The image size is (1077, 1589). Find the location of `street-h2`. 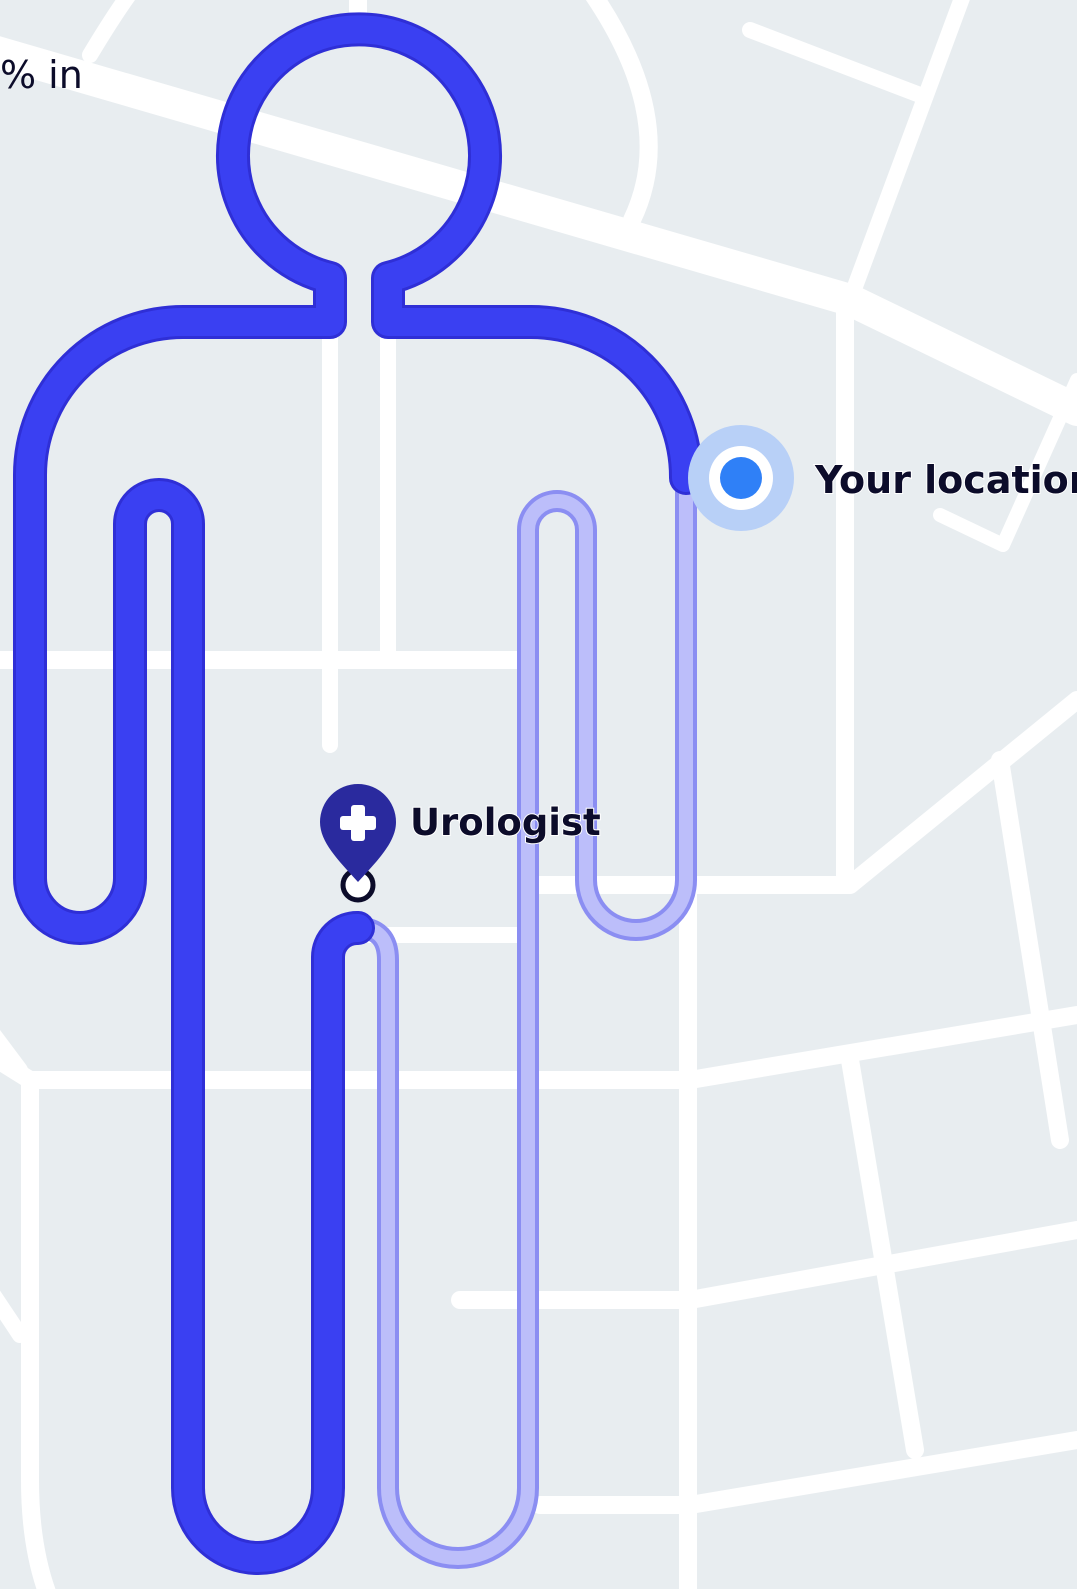

street-h2 is located at coordinates (799, 792).